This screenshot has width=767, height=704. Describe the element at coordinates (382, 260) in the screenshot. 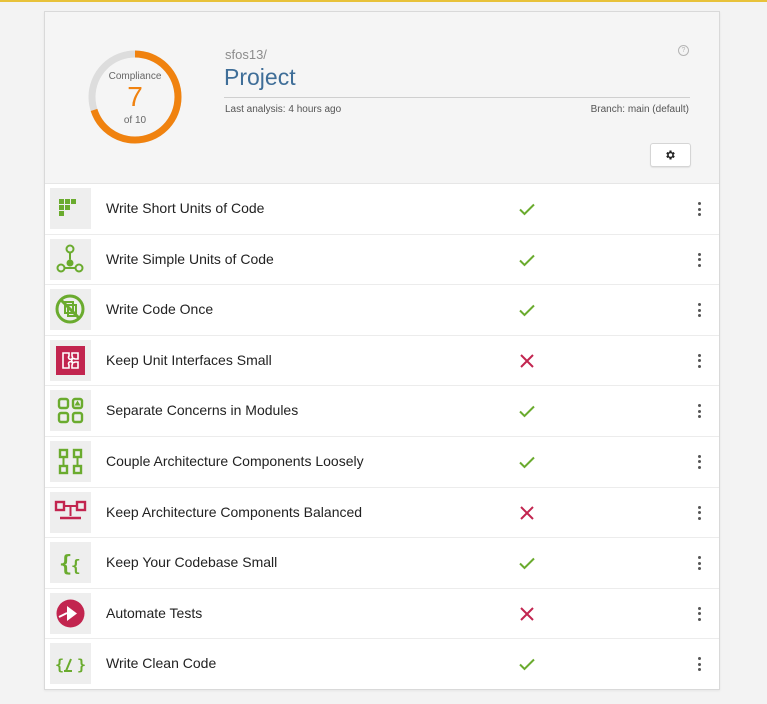

I see `guideline-row: Write Simple Units of Code` at that location.